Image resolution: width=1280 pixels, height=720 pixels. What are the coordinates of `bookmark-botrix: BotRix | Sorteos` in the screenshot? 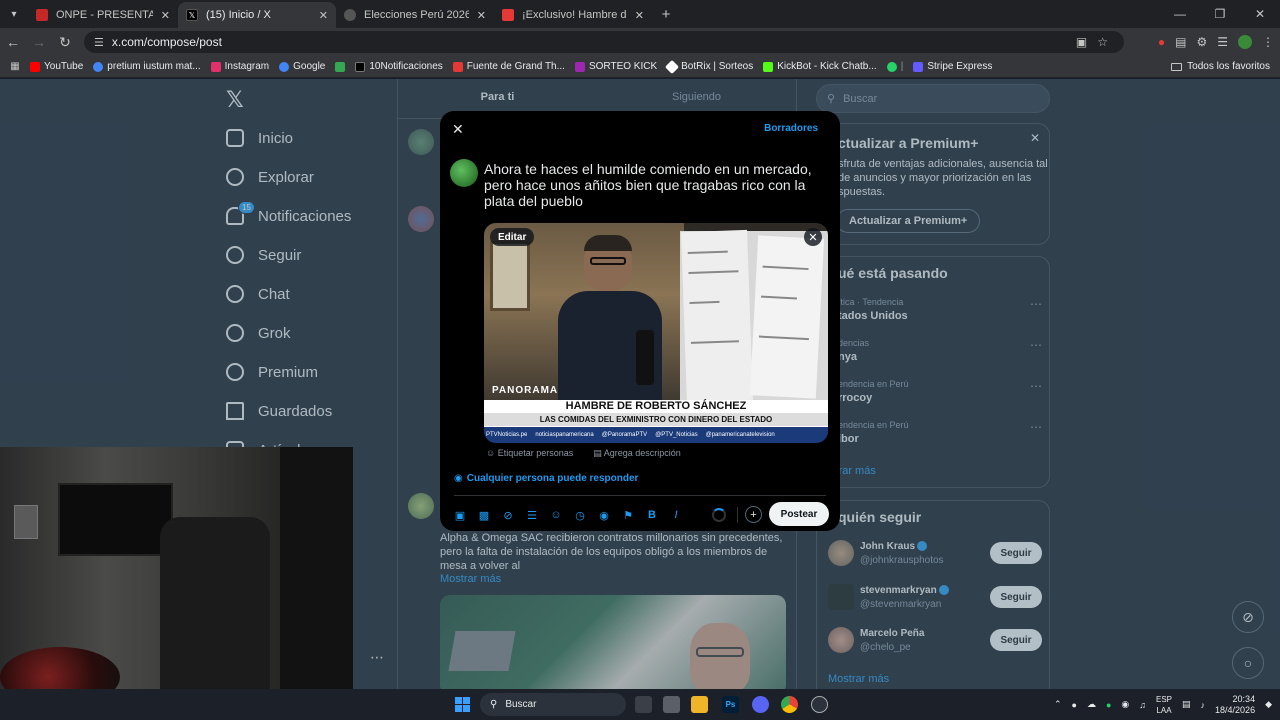 It's located at (709, 66).